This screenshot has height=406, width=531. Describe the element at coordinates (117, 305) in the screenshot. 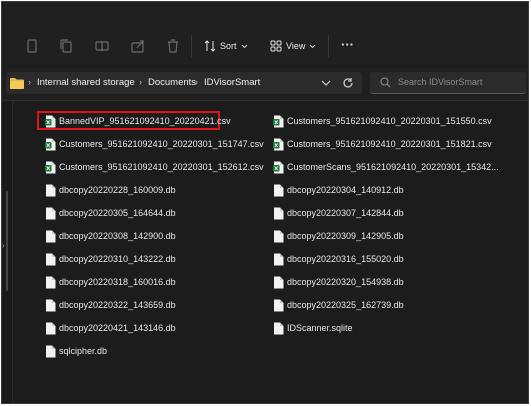

I see `file-name: dbcopy20220322_143659.db` at that location.